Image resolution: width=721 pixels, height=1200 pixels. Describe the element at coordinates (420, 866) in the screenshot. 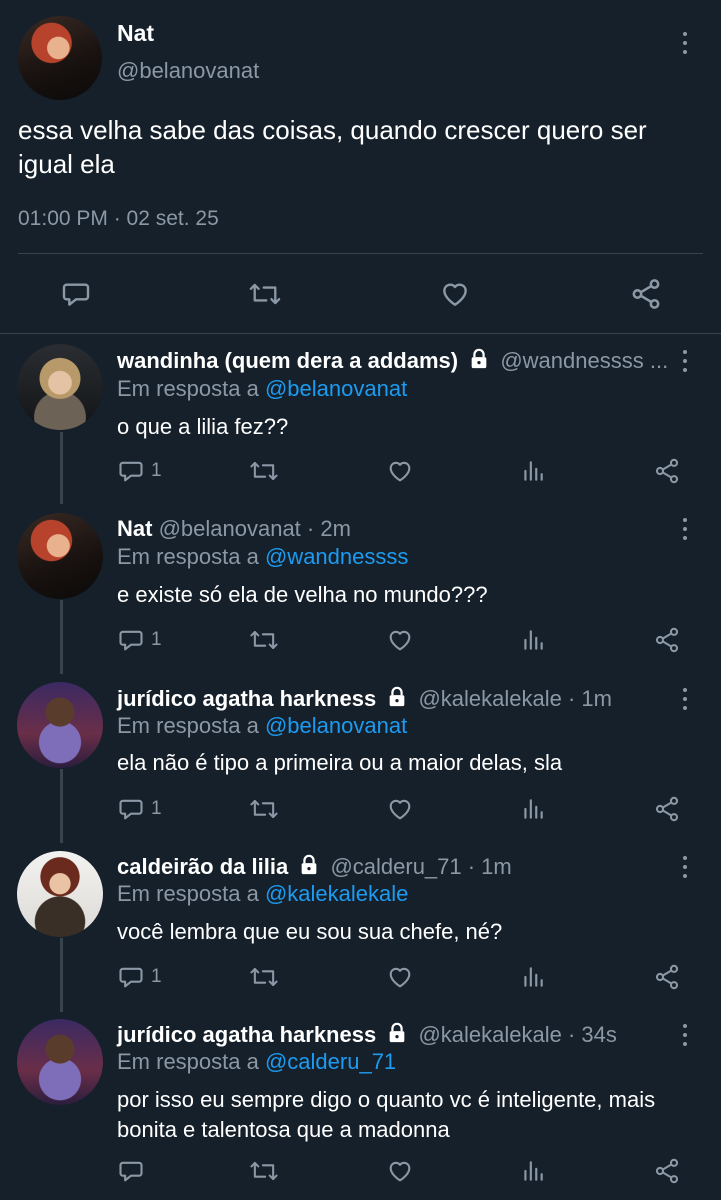

I see `author-handle: @calderu_71 · 1m` at that location.